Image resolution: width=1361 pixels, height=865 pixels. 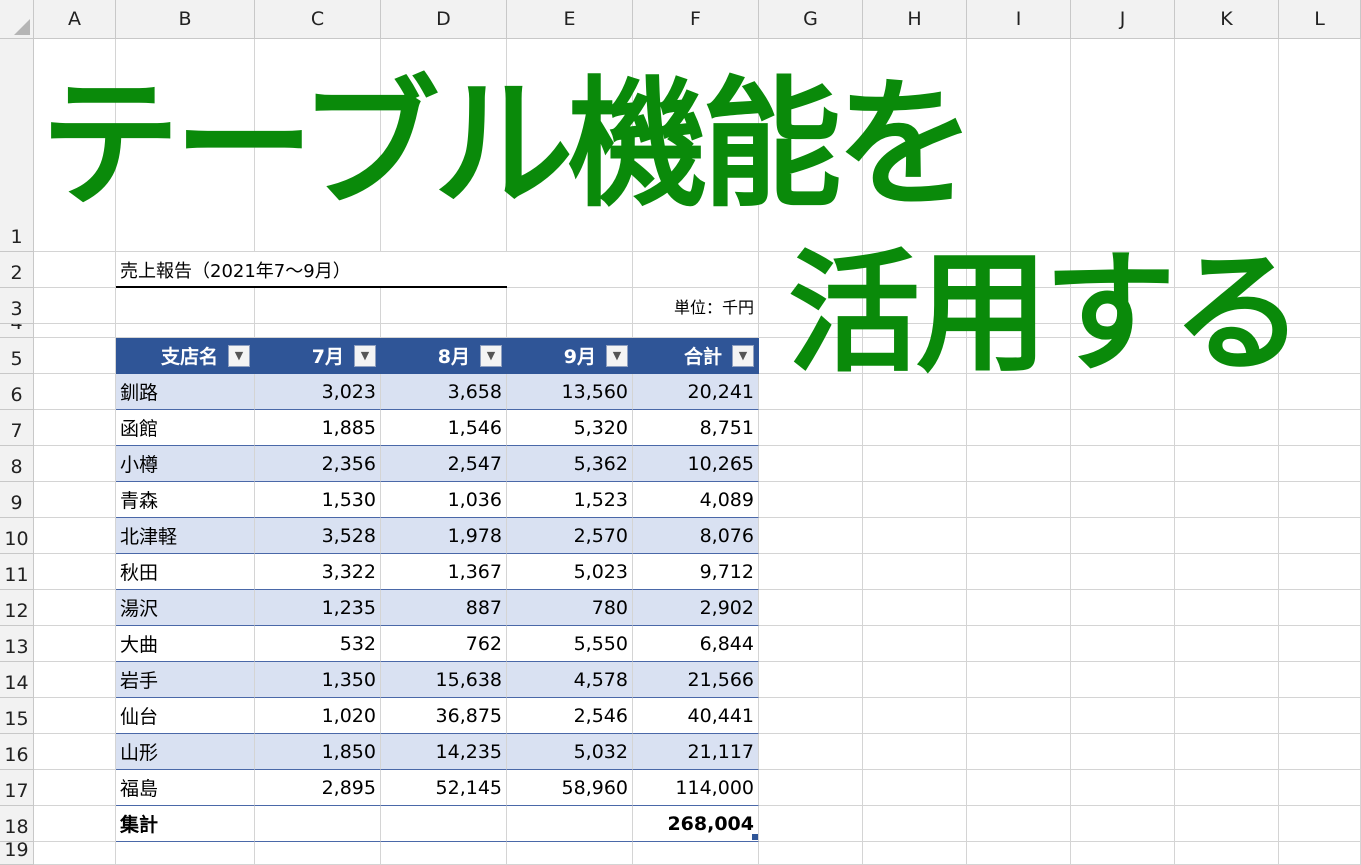 What do you see at coordinates (570, 536) in the screenshot?
I see `value-cell: 2,570` at bounding box center [570, 536].